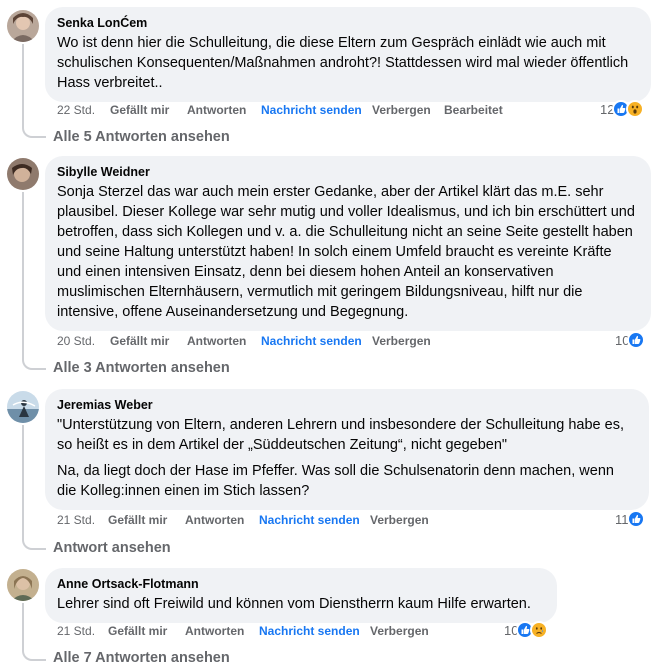 The width and height of the screenshot is (663, 670). Describe the element at coordinates (112, 548) in the screenshot. I see `view-replies-link: Antwort ansehen` at that location.